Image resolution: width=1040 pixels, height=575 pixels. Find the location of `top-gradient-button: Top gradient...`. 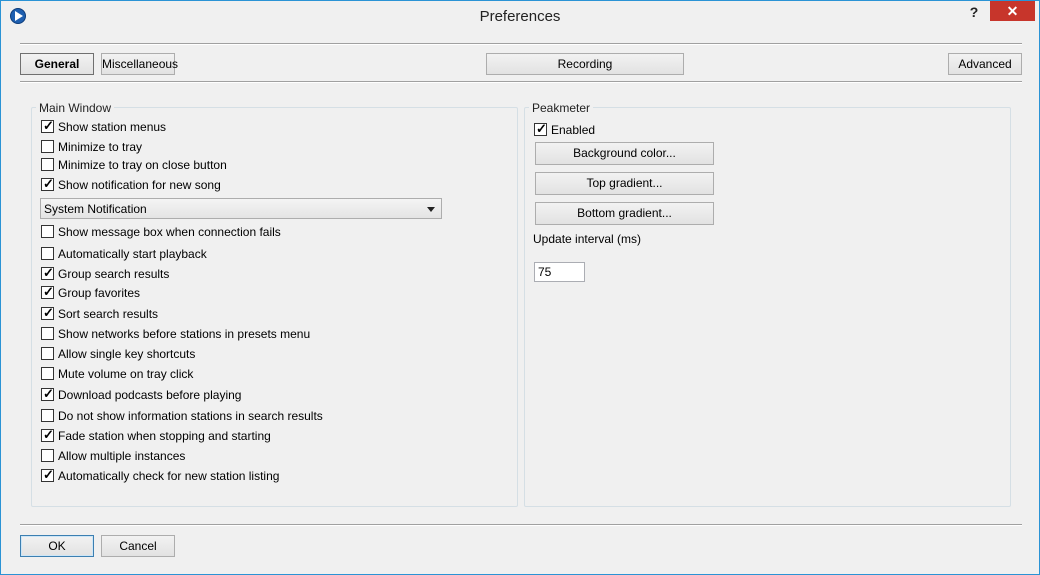

top-gradient-button: Top gradient... is located at coordinates (624, 183).